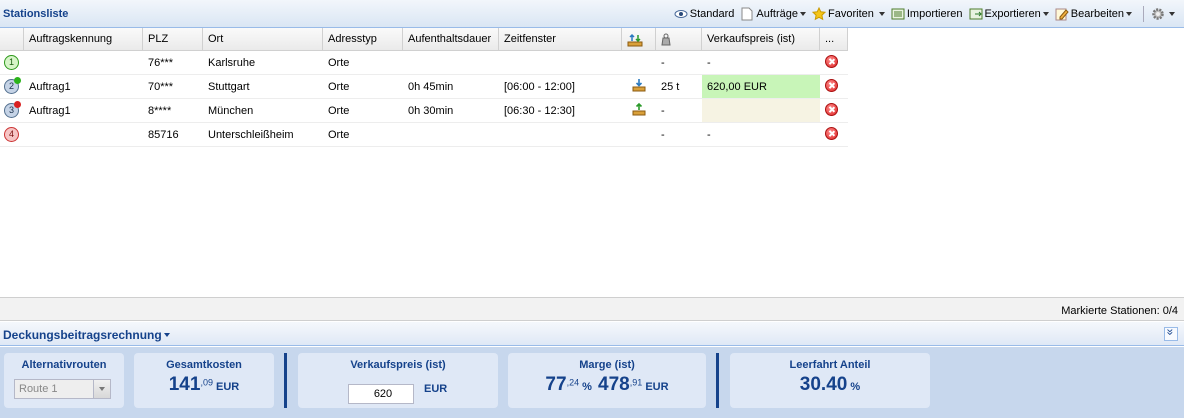 The height and width of the screenshot is (418, 1184). Describe the element at coordinates (398, 380) in the screenshot. I see `verkaufspreis-box: Verkaufspreis (ist) 620 EUR` at that location.